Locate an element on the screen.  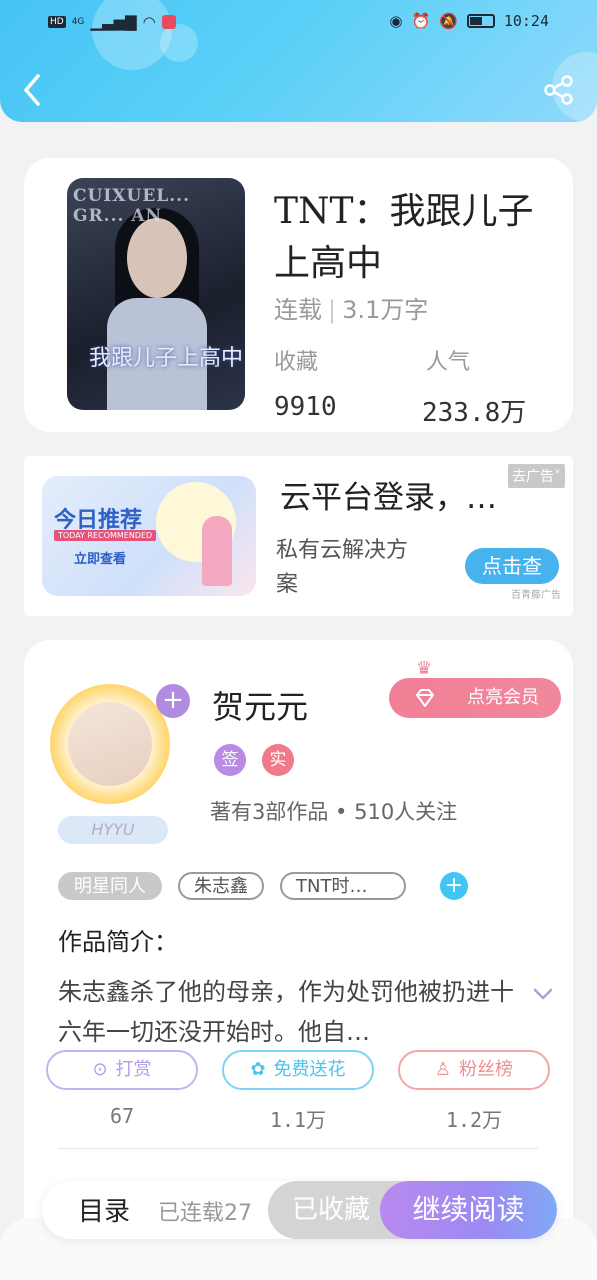
network-indicator: 4G is located at coordinates (78, 22).